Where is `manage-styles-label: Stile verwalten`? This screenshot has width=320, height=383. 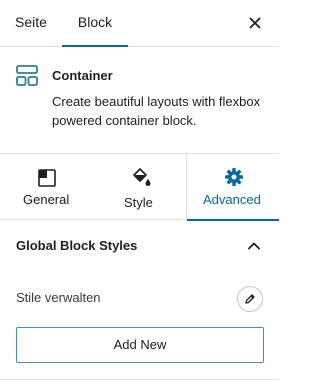
manage-styles-label: Stile verwalten is located at coordinates (58, 297).